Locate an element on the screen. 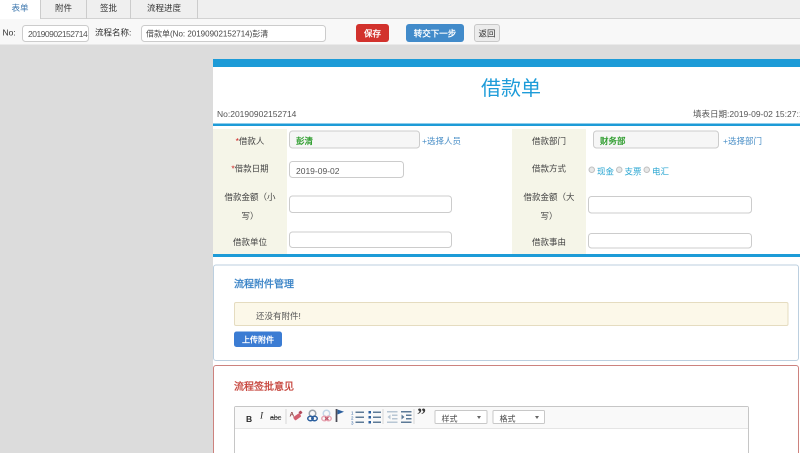 This screenshot has width=800, height=453. svg-text: 3 is located at coordinates (352, 423).